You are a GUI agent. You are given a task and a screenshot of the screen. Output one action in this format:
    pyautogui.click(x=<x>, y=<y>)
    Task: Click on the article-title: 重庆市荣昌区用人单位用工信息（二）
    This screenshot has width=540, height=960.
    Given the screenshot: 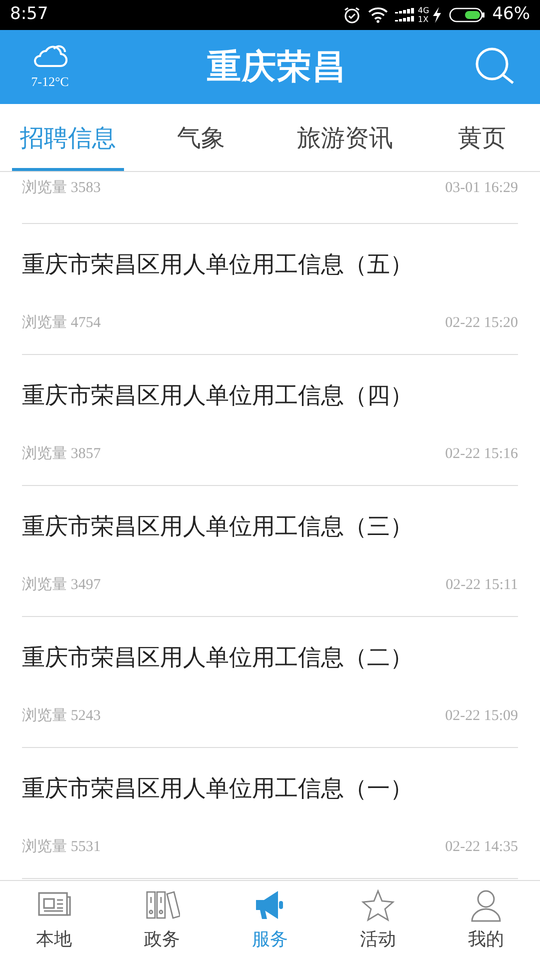 What is the action you would take?
    pyautogui.click(x=218, y=658)
    